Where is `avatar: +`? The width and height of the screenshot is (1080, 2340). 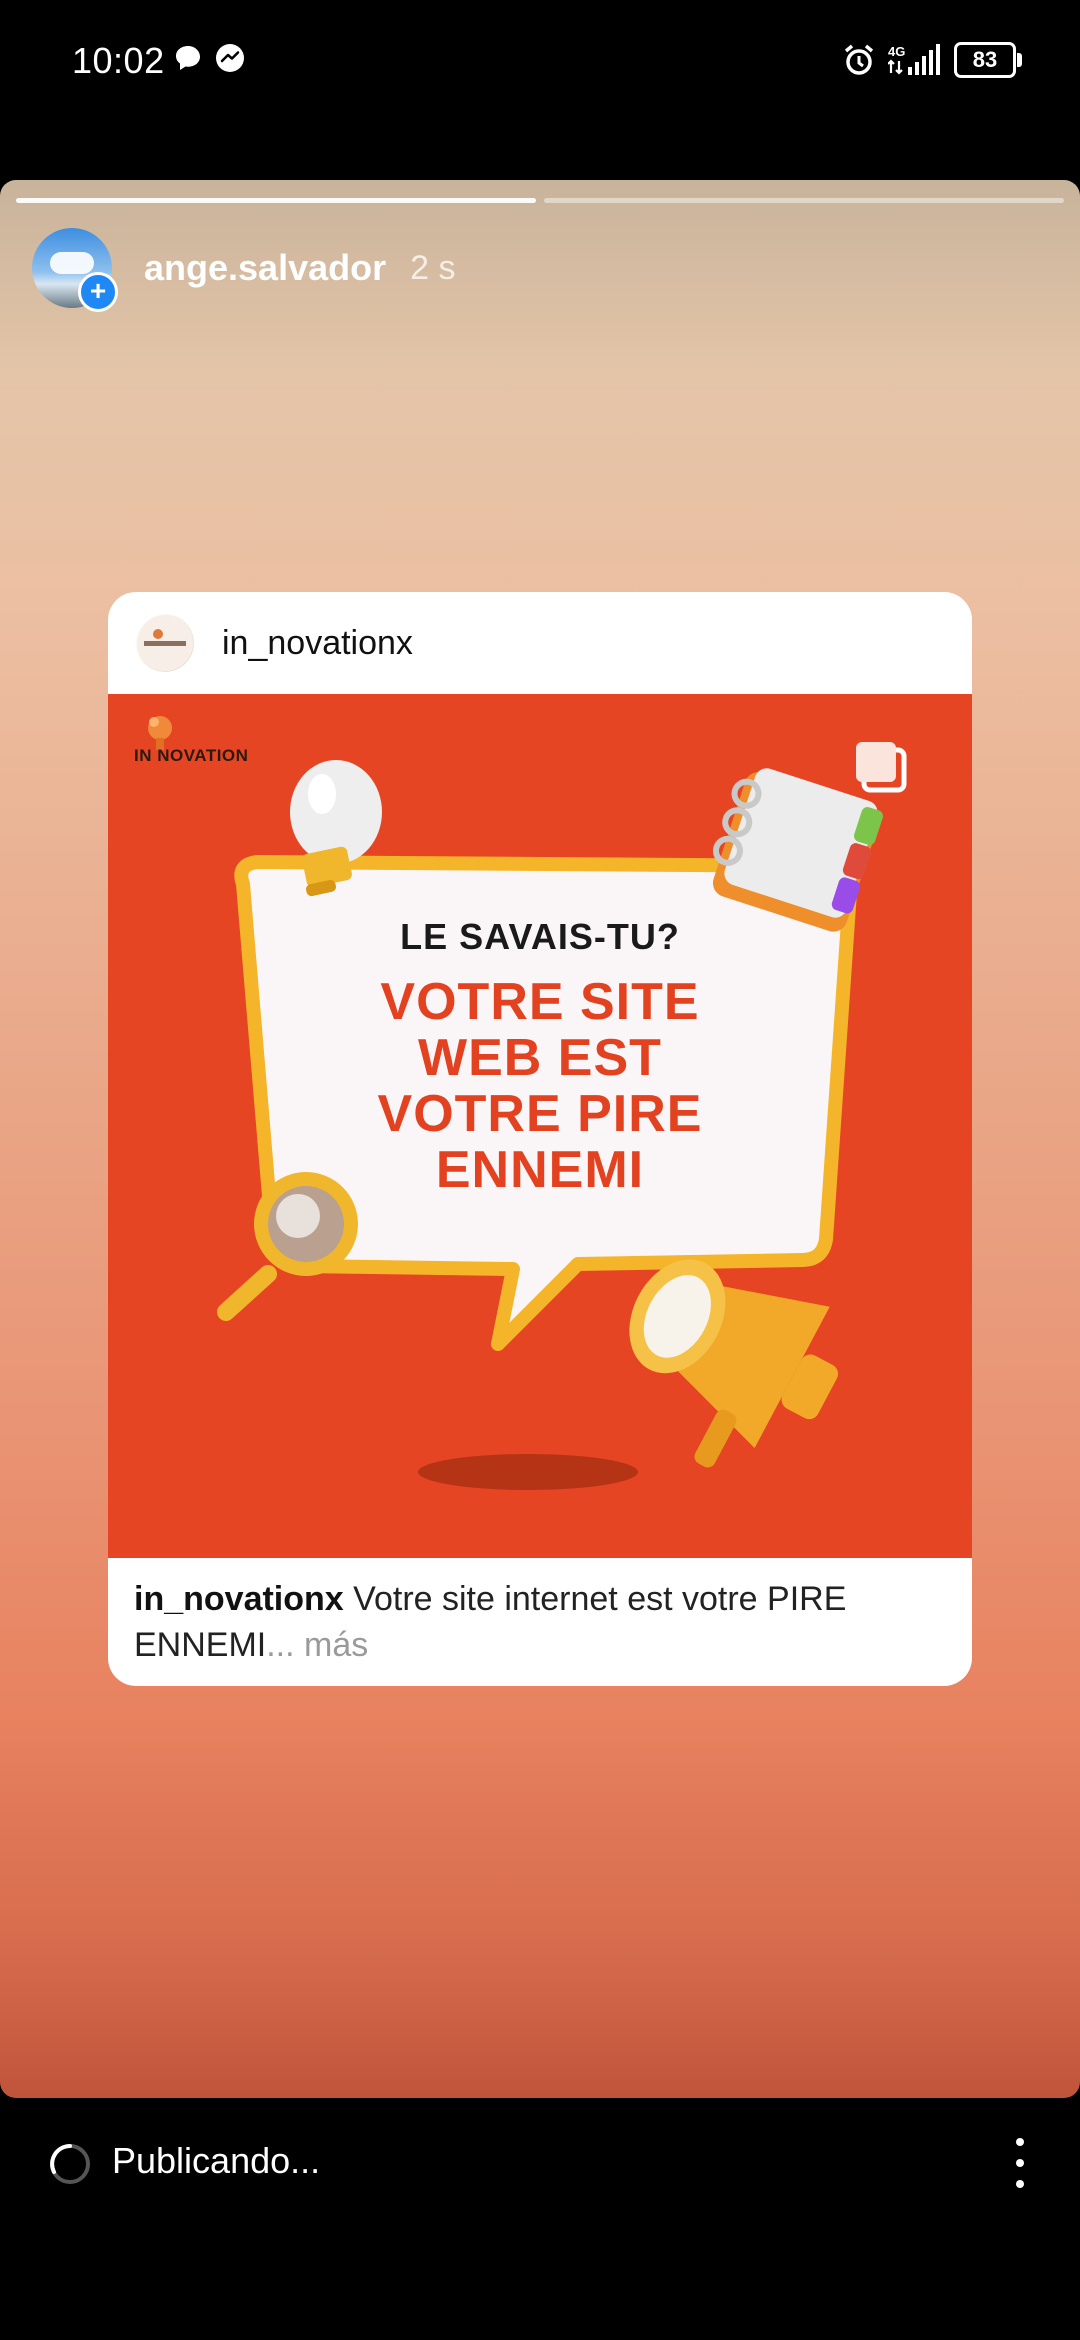 avatar: + is located at coordinates (75, 270).